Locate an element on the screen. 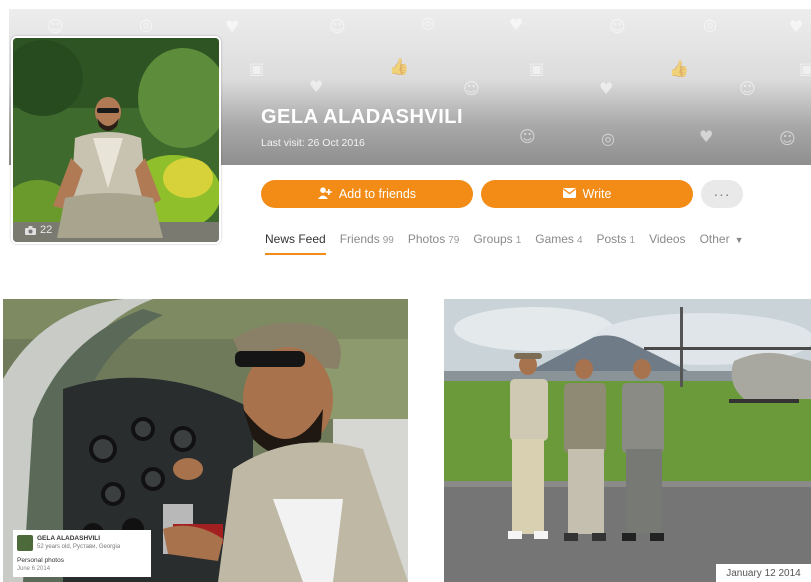 This screenshot has width=811, height=582. write-button: Write is located at coordinates (587, 194).